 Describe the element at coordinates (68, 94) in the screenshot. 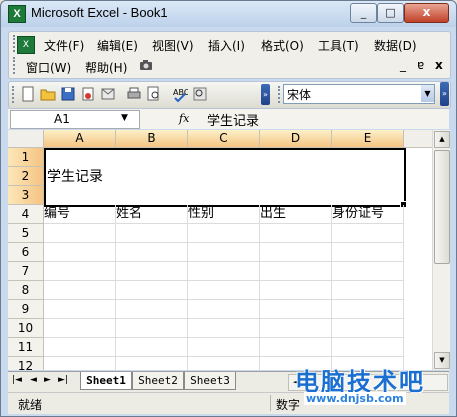

I see `save-icon` at that location.